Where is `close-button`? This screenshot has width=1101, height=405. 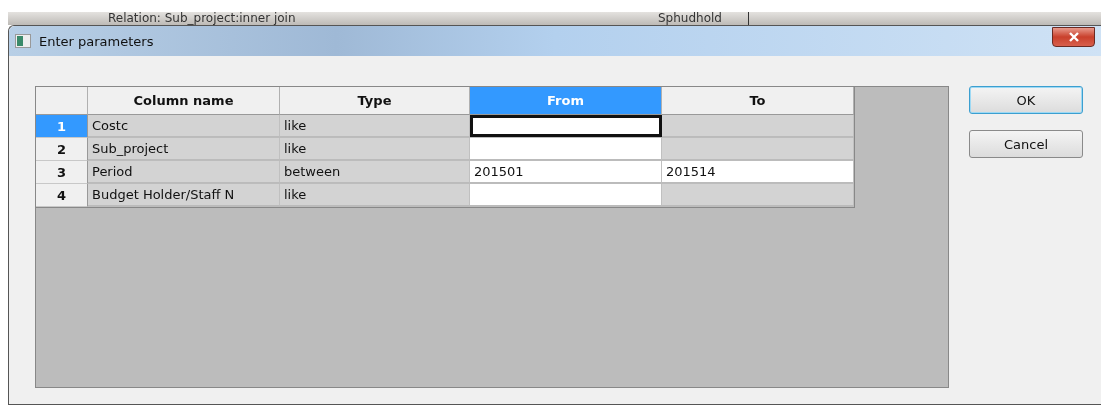 close-button is located at coordinates (1073, 37).